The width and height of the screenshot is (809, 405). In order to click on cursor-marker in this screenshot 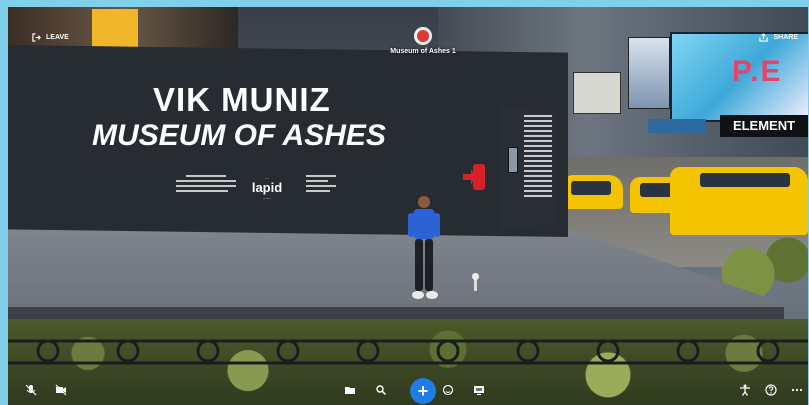, I will do `click(475, 282)`.